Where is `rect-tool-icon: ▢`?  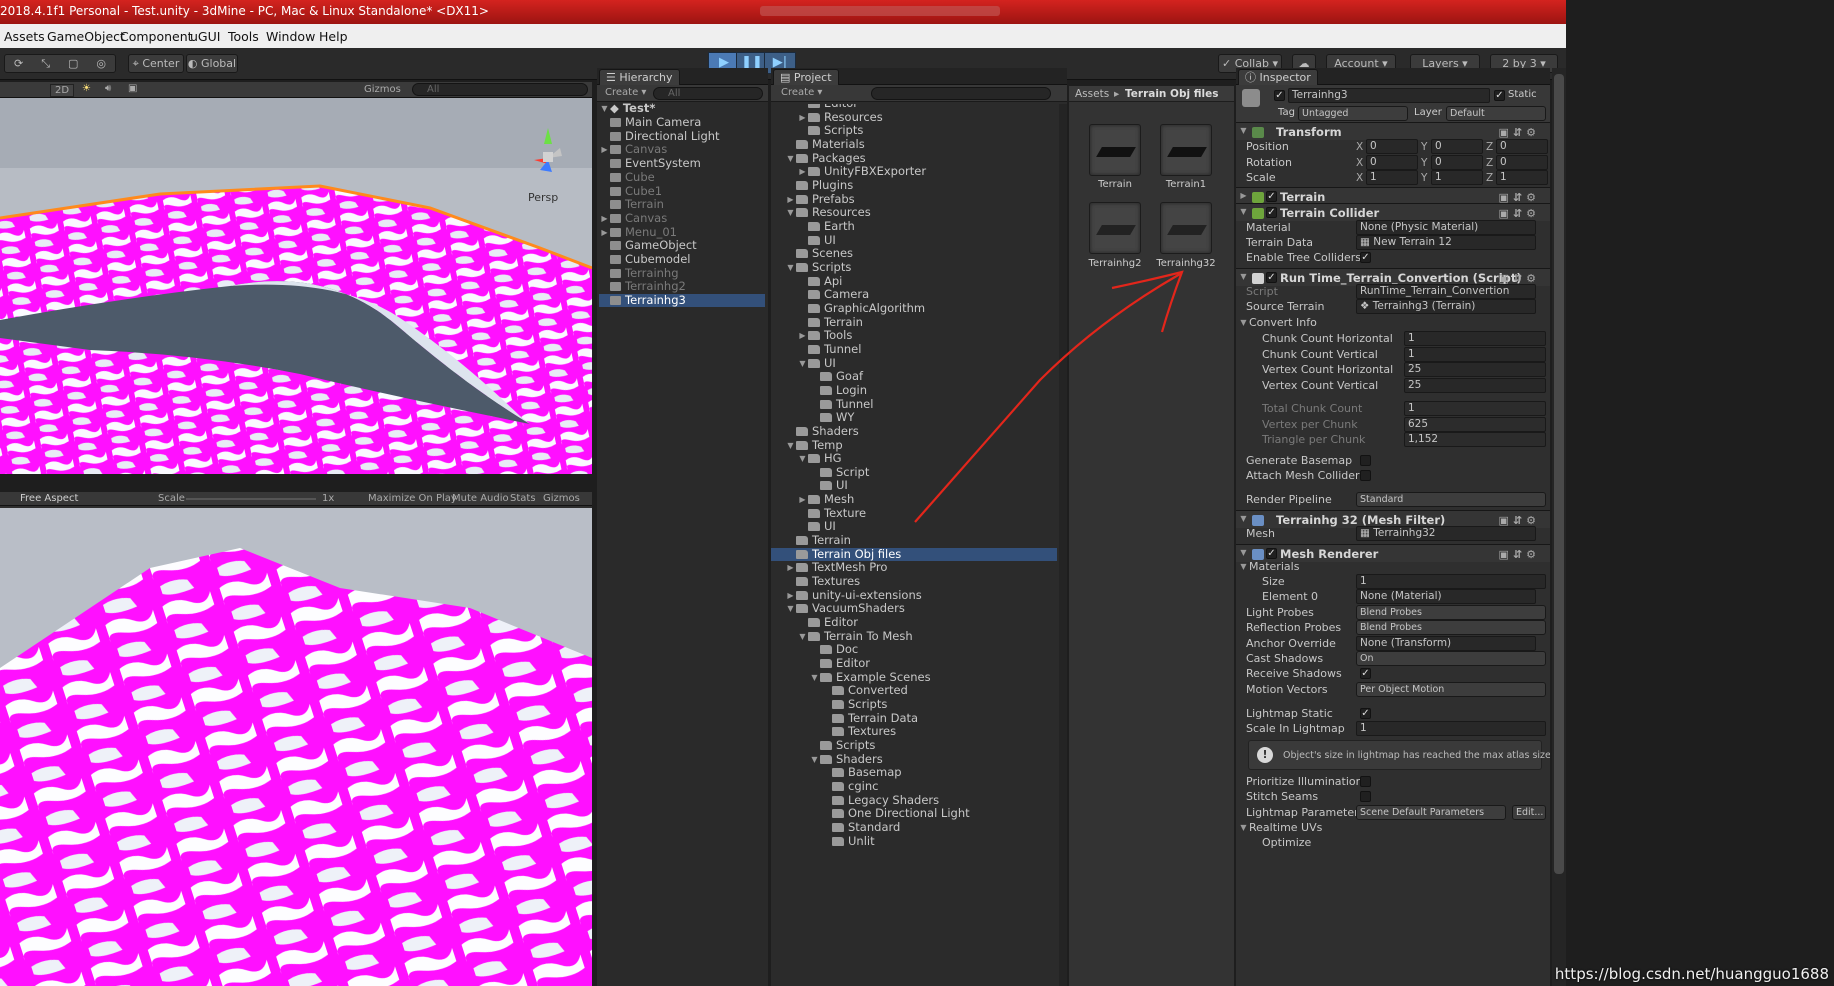 rect-tool-icon: ▢ is located at coordinates (73, 63).